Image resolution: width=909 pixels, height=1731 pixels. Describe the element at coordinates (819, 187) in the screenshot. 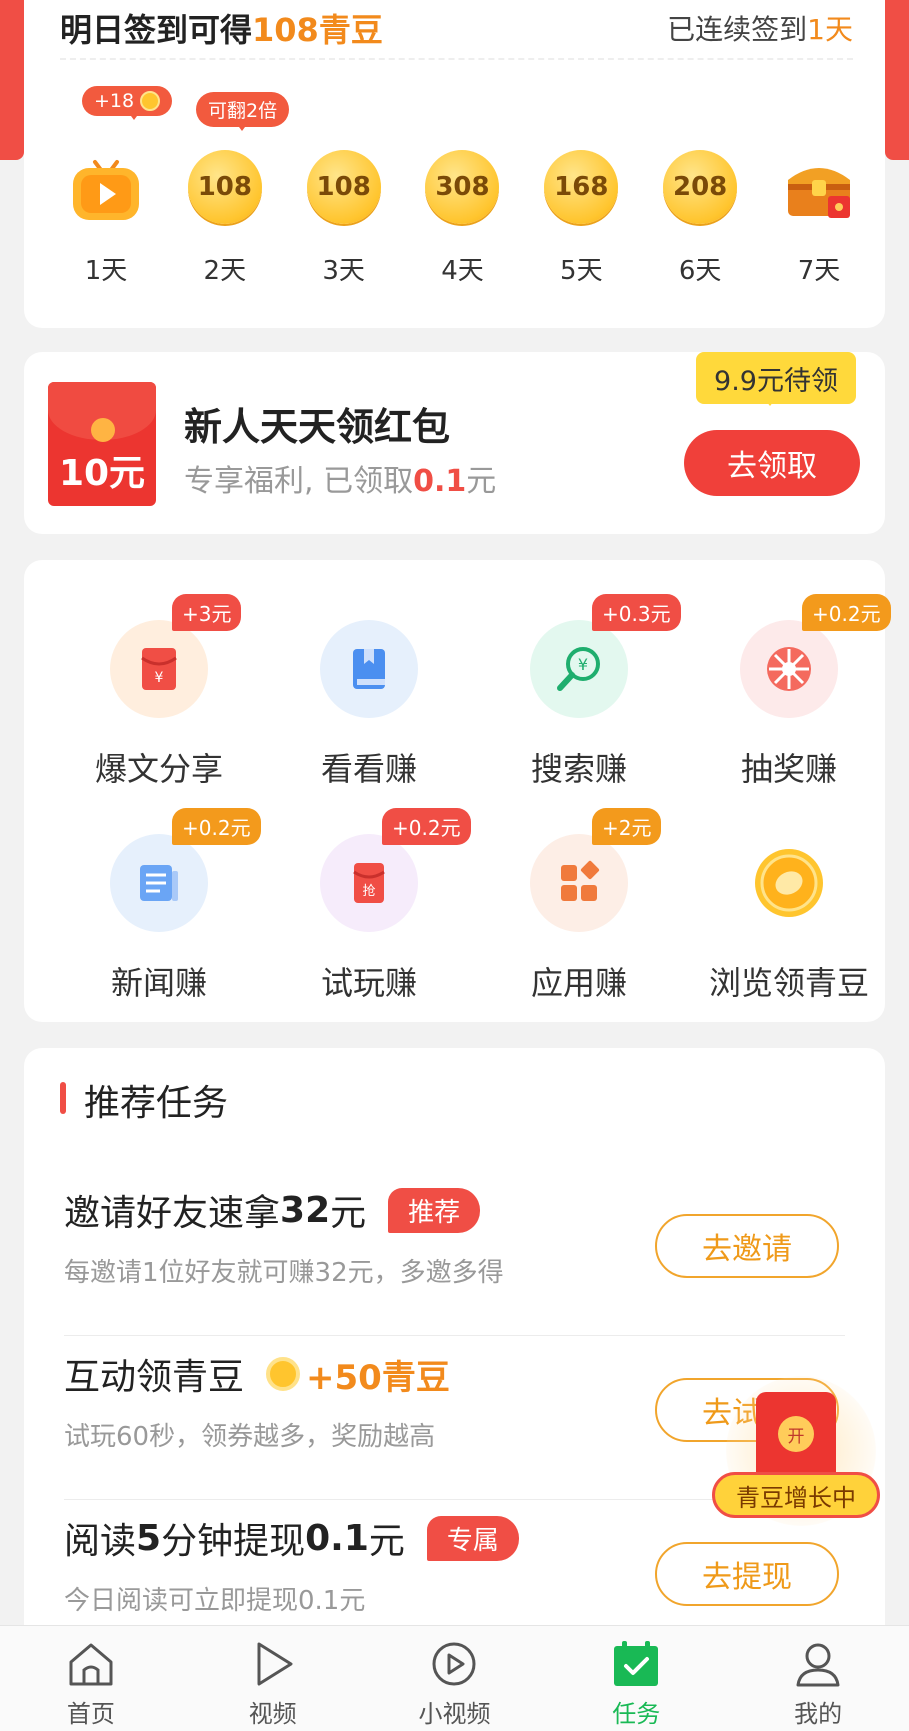

I see `treasure-chest-icon` at that location.